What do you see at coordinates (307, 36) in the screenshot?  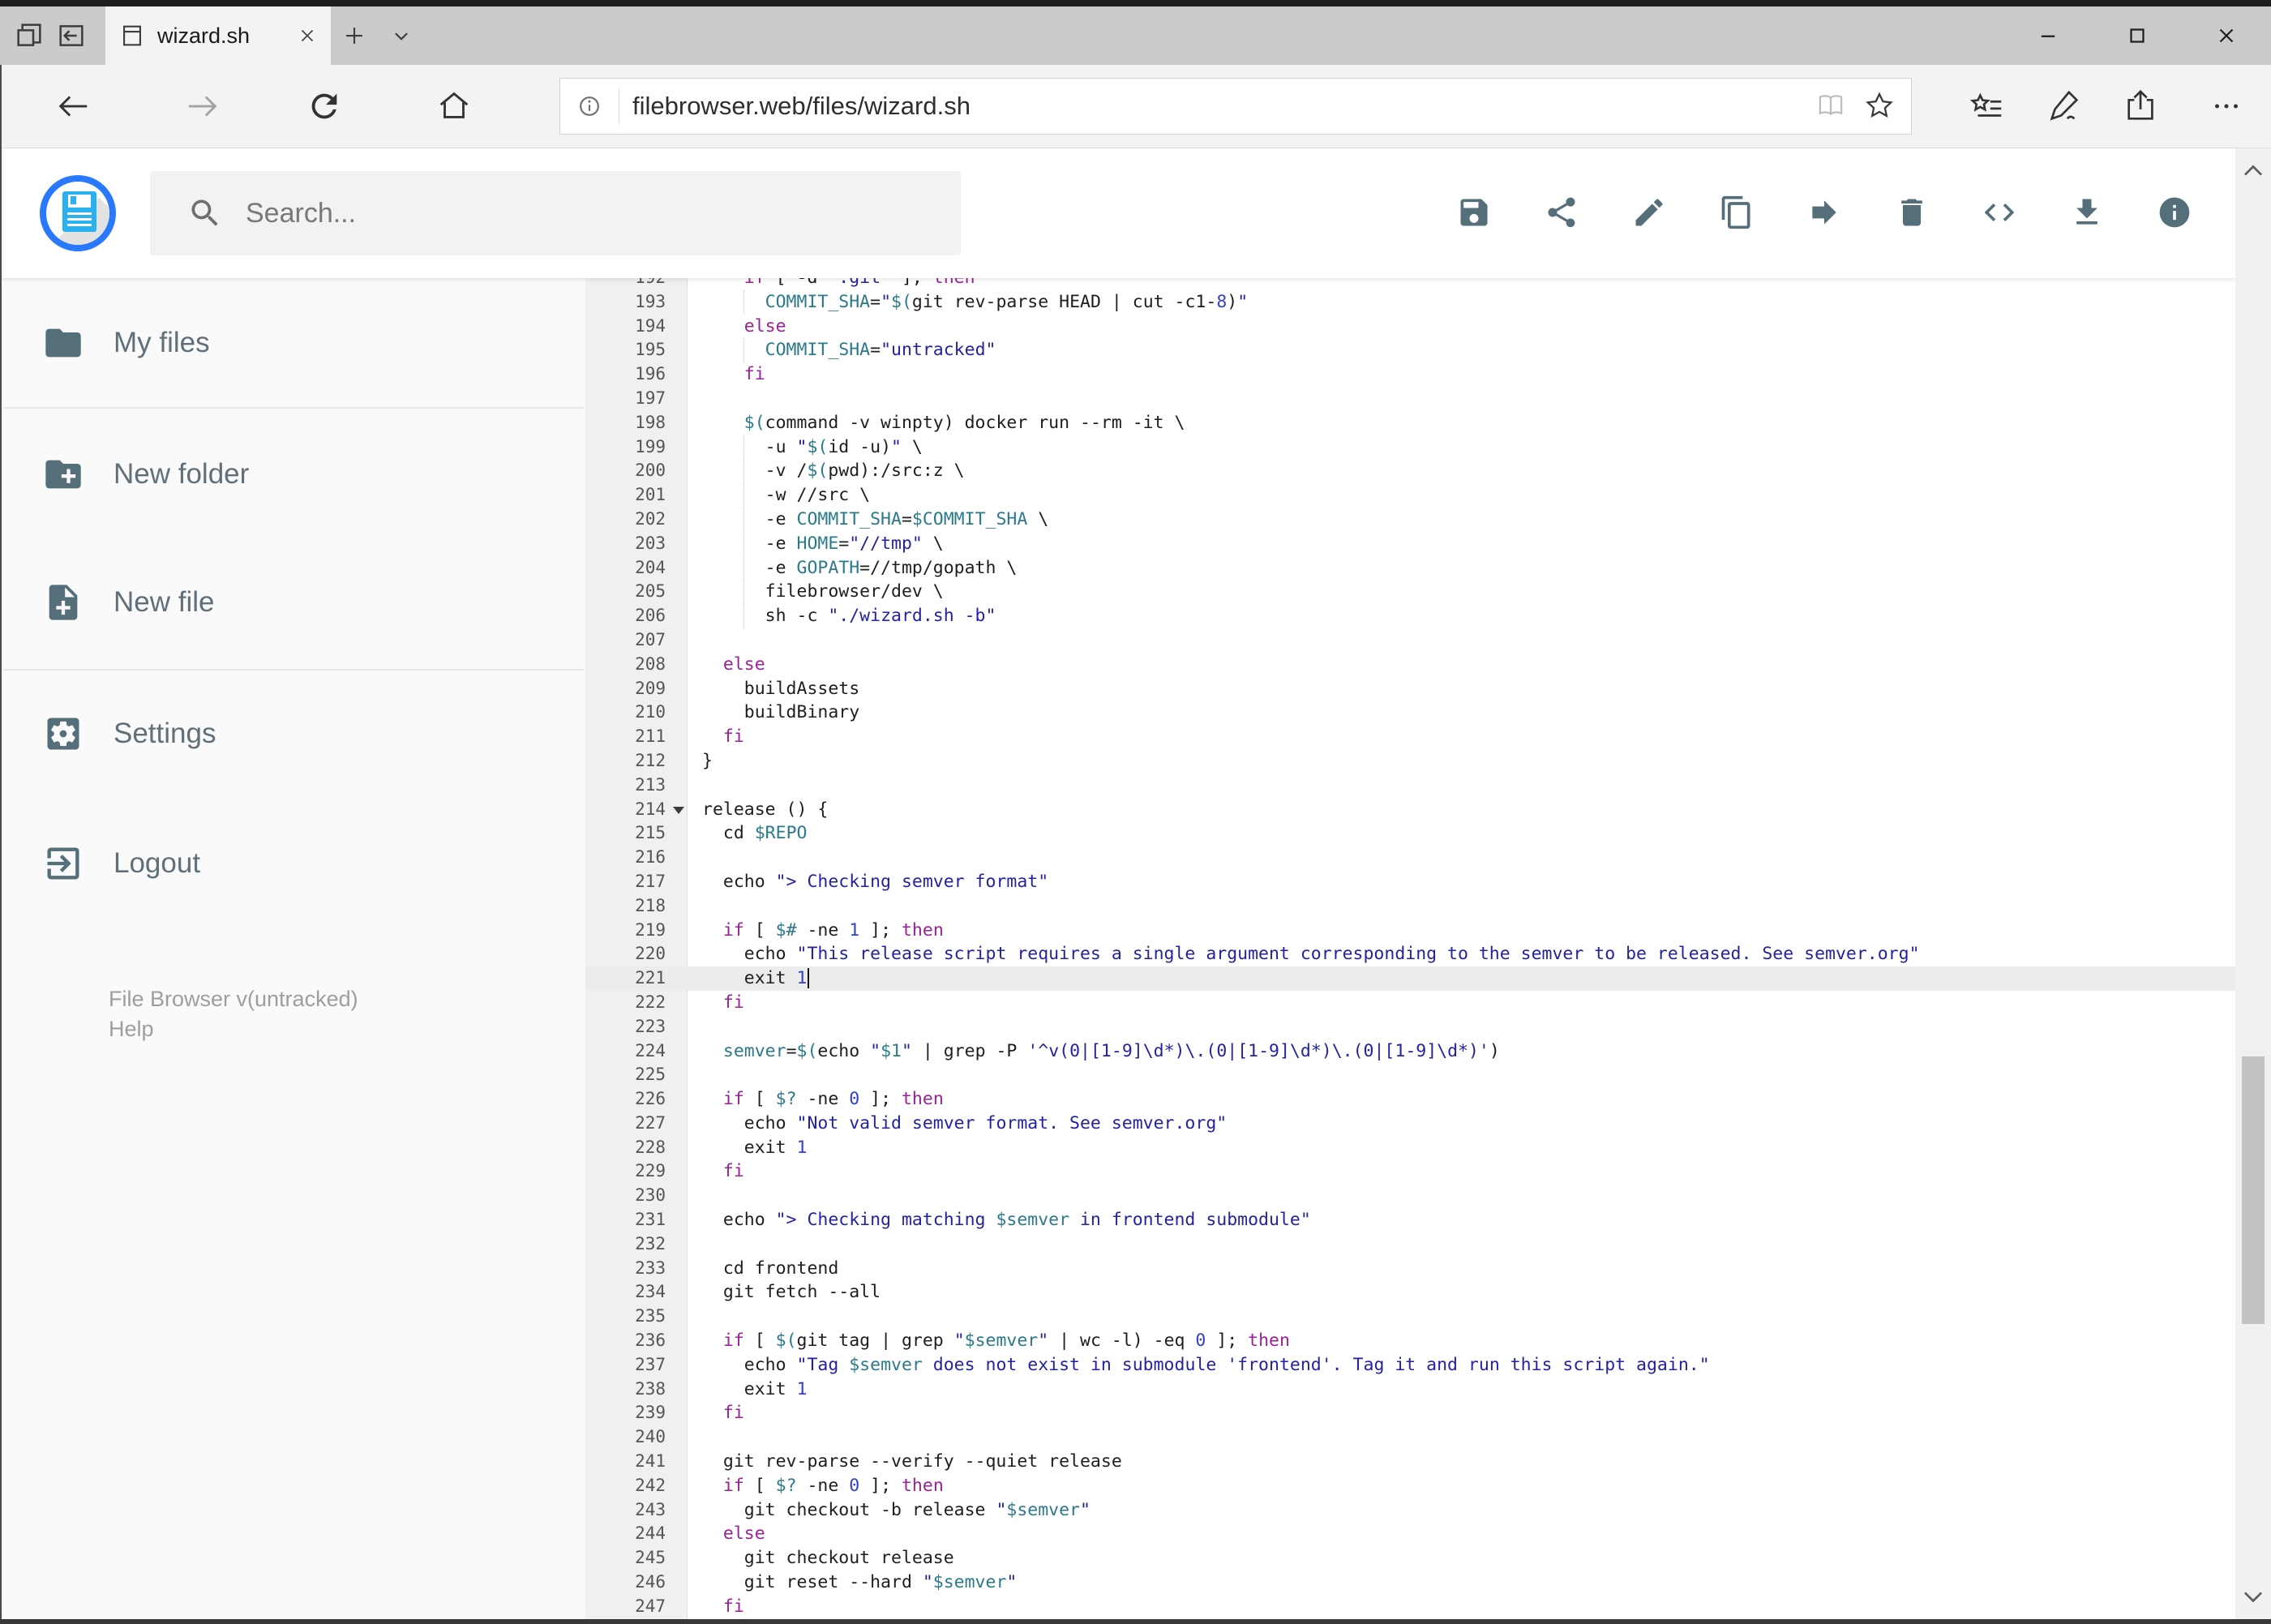 I see `close-tab-icon` at bounding box center [307, 36].